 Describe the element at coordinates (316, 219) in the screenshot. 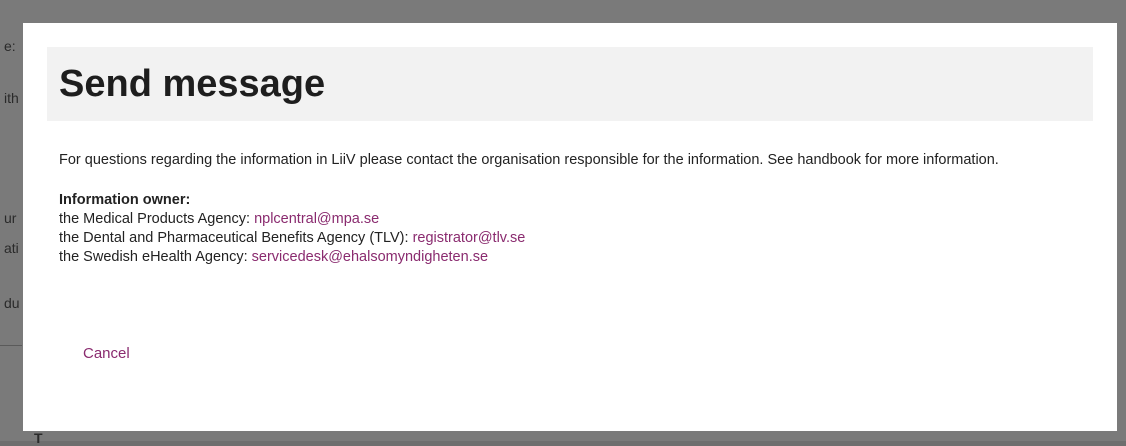

I see `email-link-mpa: nplcentral@mpa.se` at that location.